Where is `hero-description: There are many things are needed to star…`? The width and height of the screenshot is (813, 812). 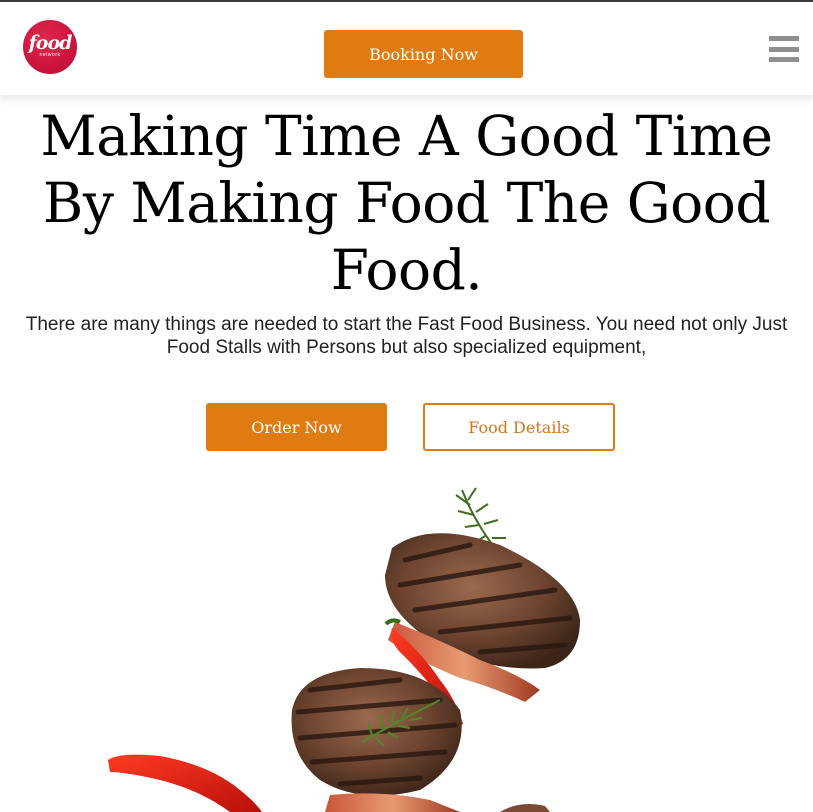 hero-description: There are many things are needed to star… is located at coordinates (406, 336).